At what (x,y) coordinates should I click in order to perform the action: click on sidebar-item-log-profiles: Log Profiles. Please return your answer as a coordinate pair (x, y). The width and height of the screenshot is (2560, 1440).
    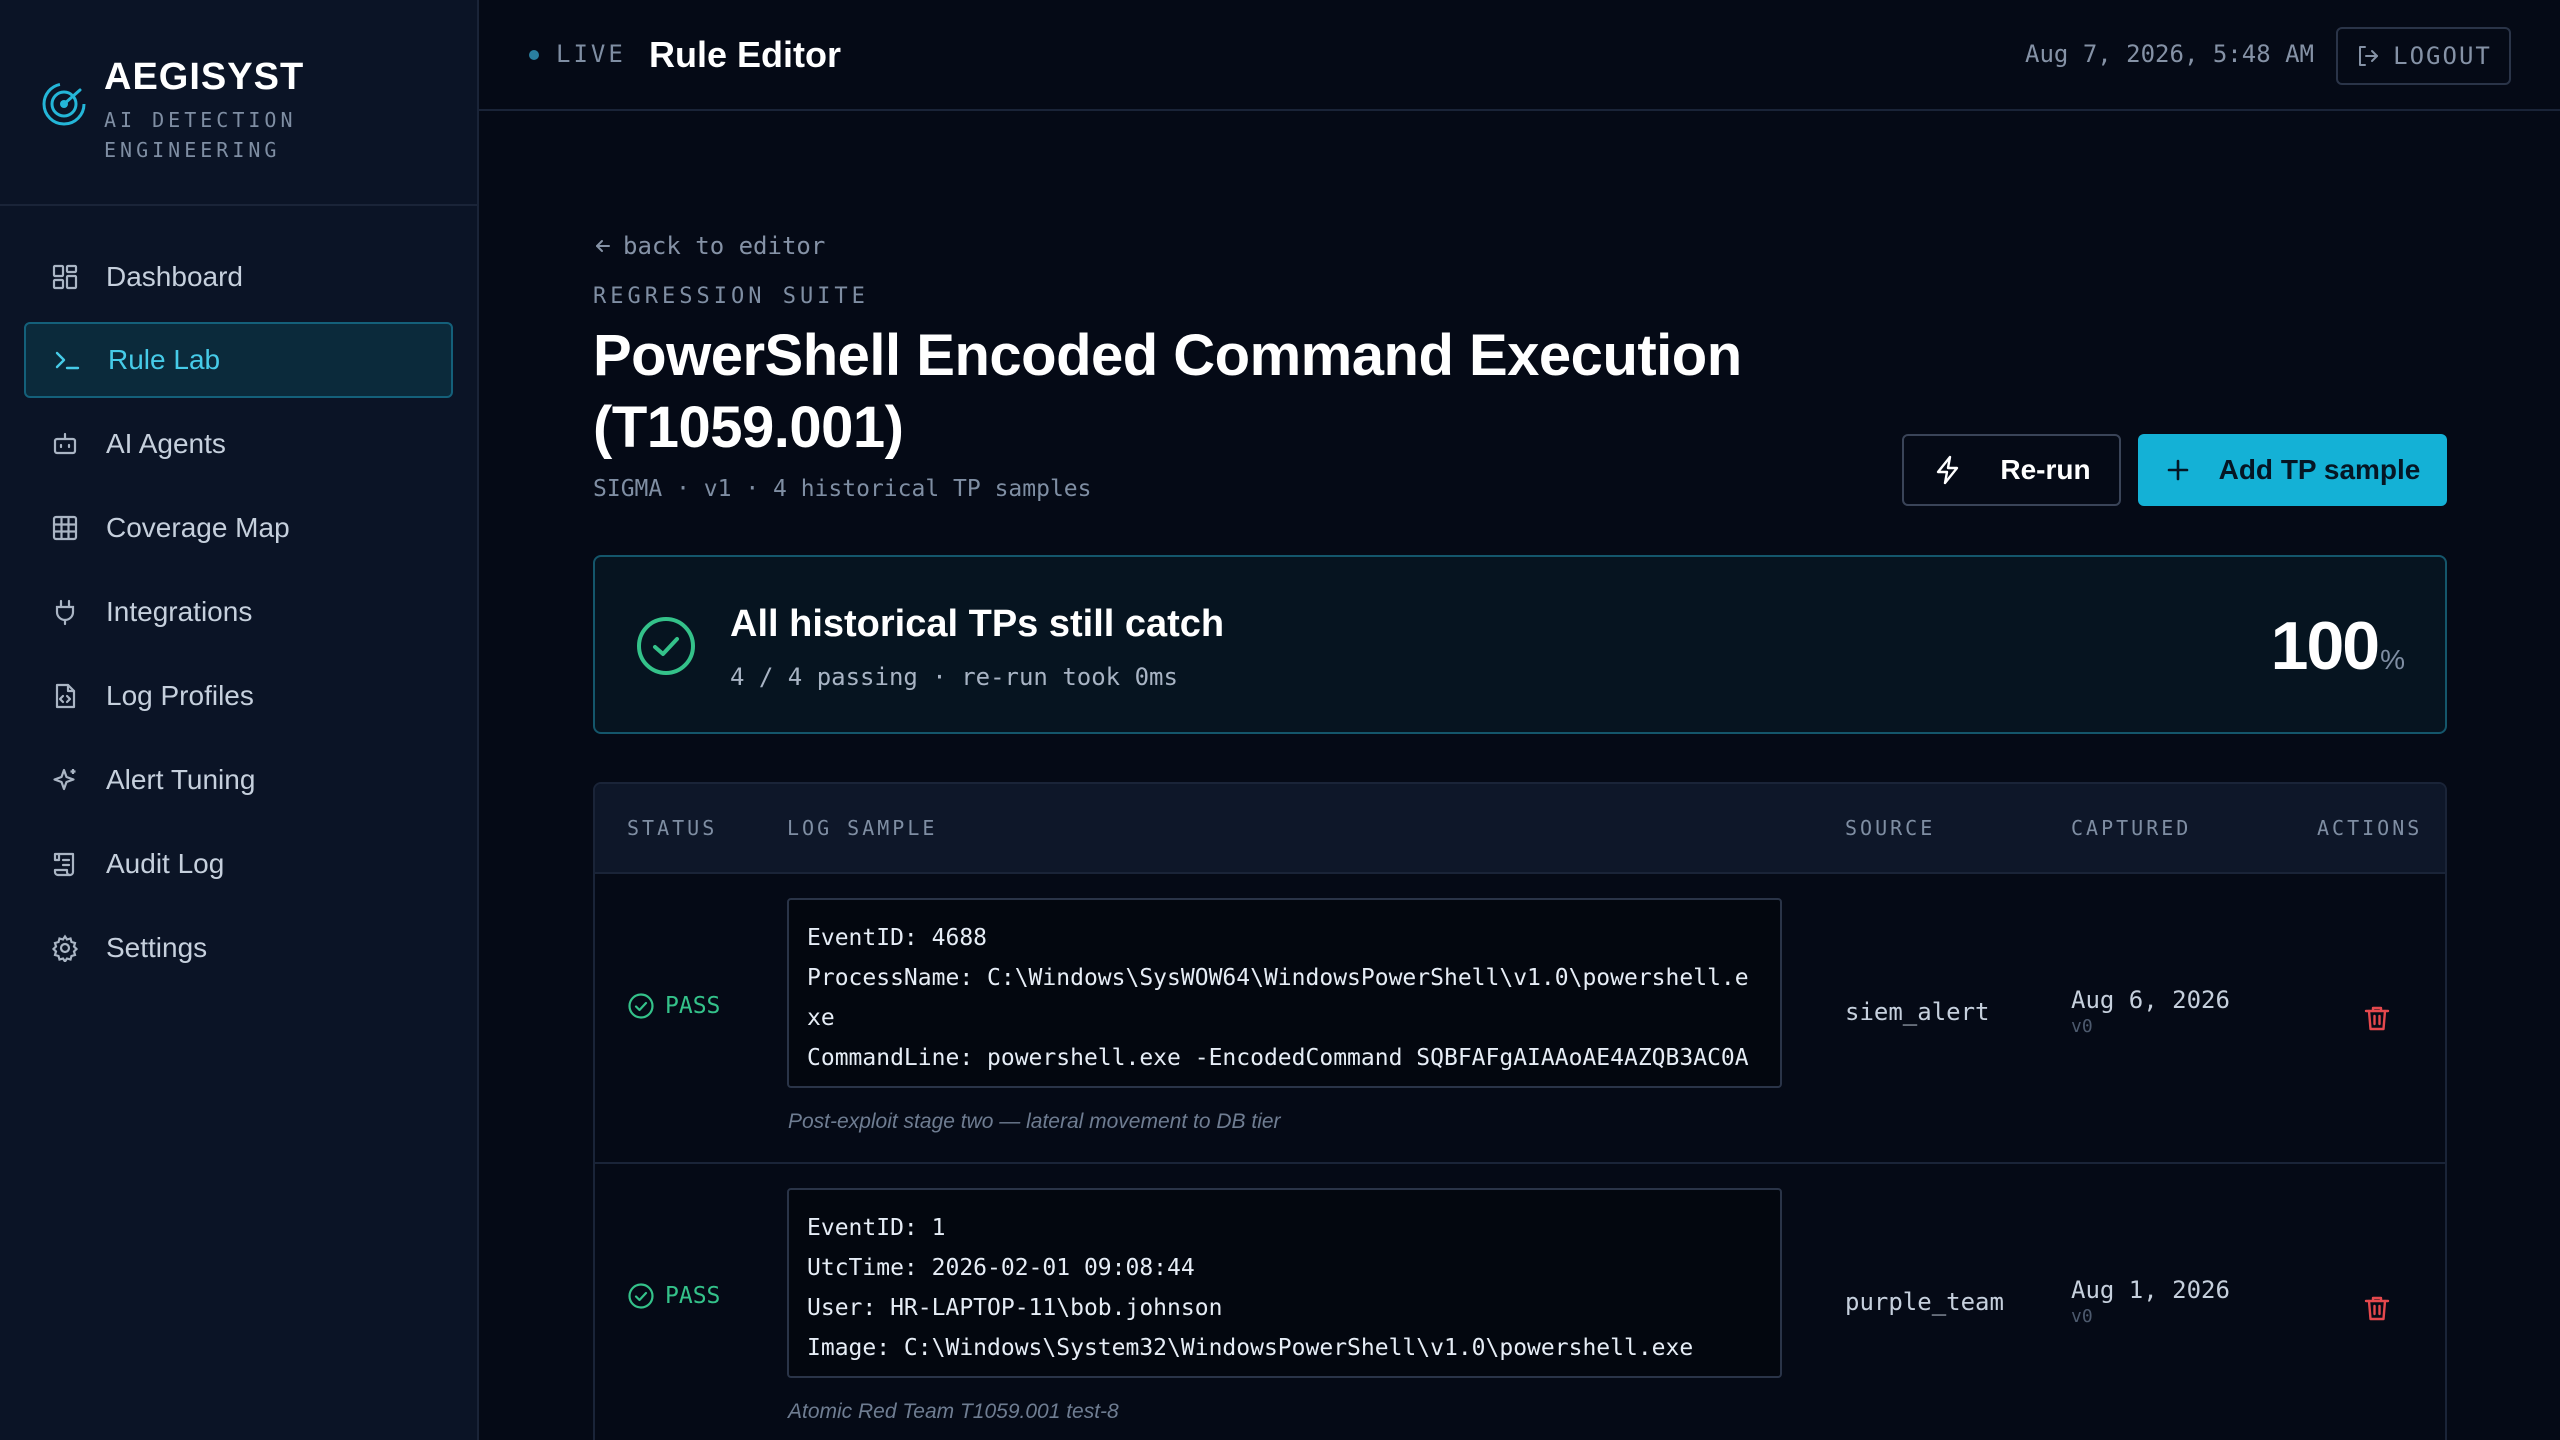
    Looking at the image, I should click on (238, 696).